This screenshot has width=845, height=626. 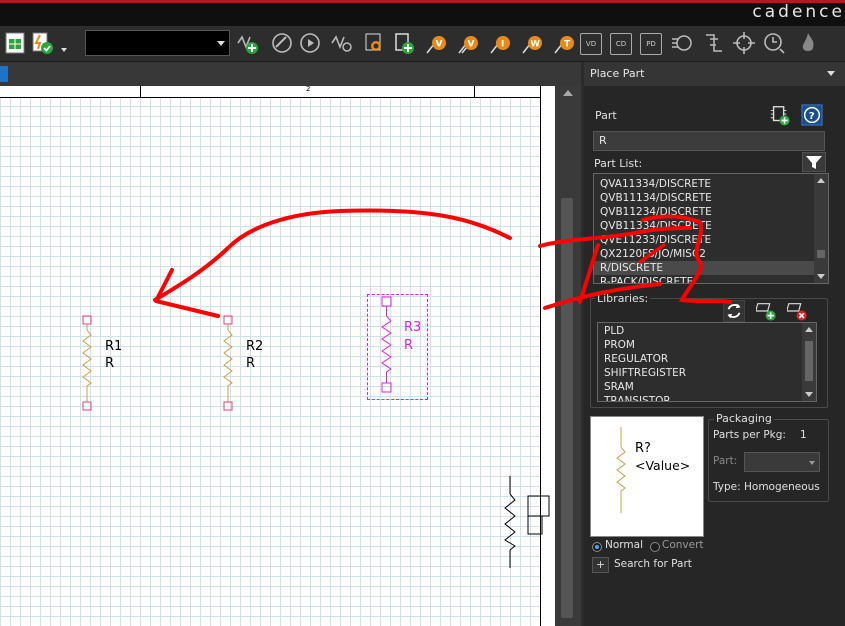 What do you see at coordinates (798, 12) in the screenshot?
I see `brand-logo: cadence` at bounding box center [798, 12].